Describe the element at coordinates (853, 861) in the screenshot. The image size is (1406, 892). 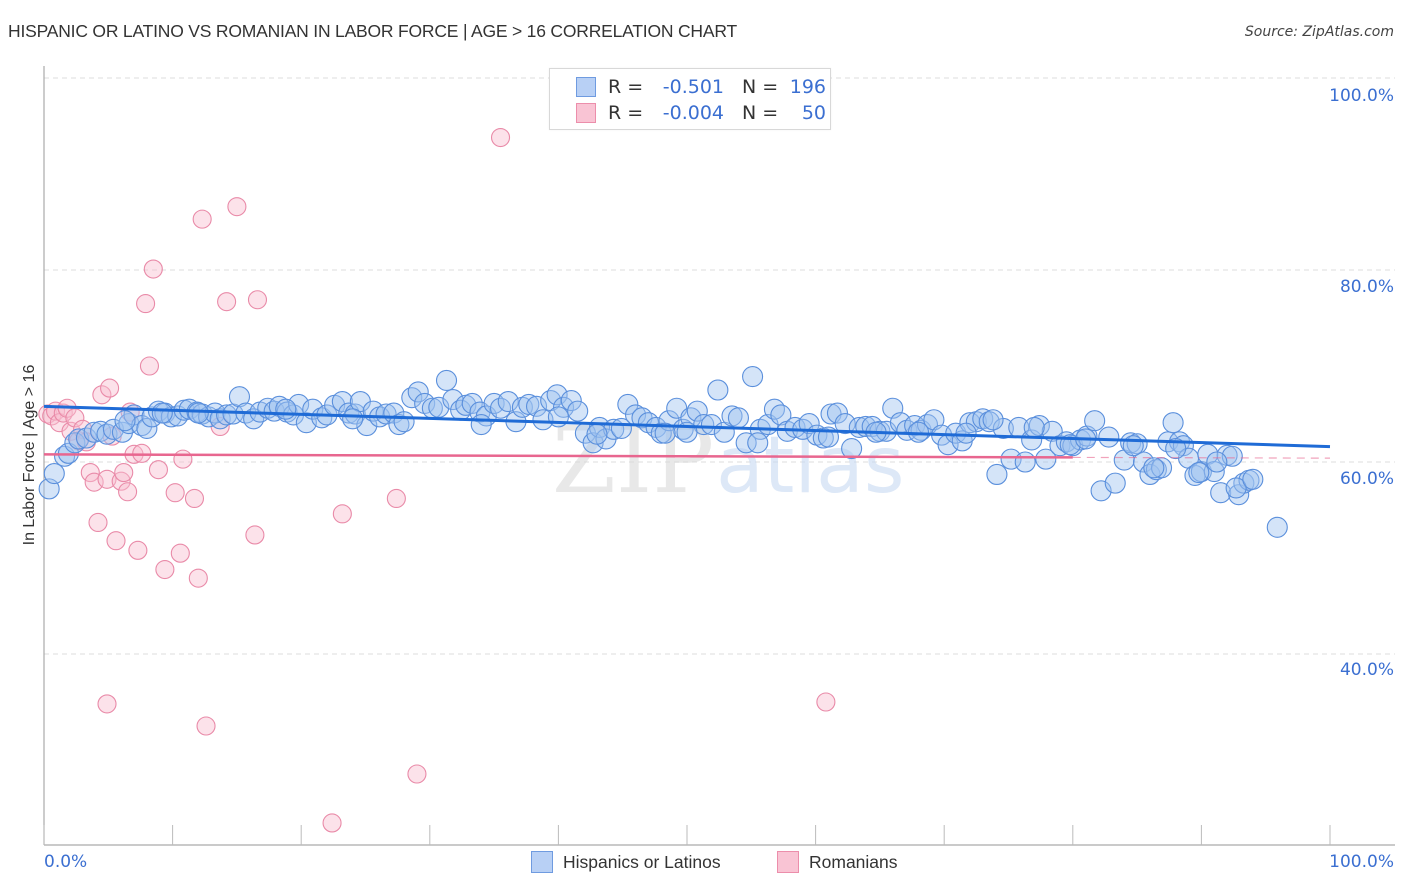
I see `legend-label-romanians: Romanians` at that location.